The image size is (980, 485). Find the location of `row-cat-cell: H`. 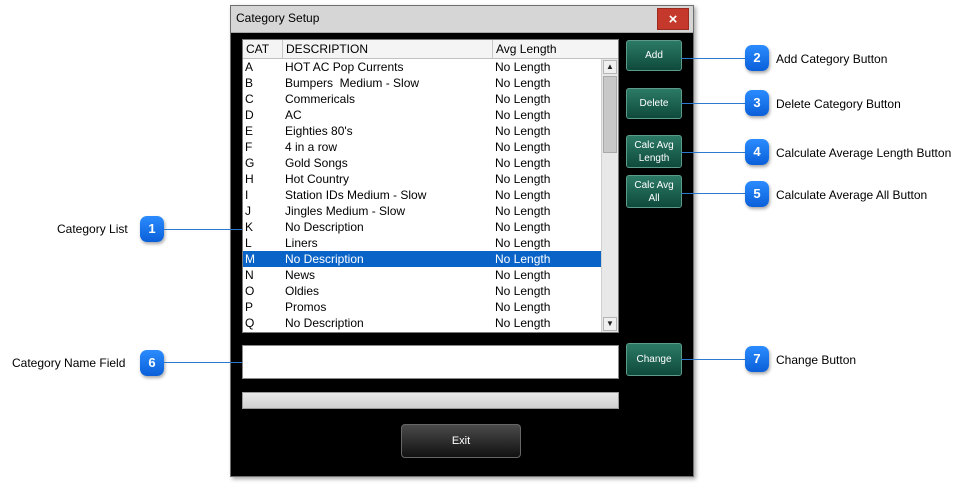

row-cat-cell: H is located at coordinates (249, 179).